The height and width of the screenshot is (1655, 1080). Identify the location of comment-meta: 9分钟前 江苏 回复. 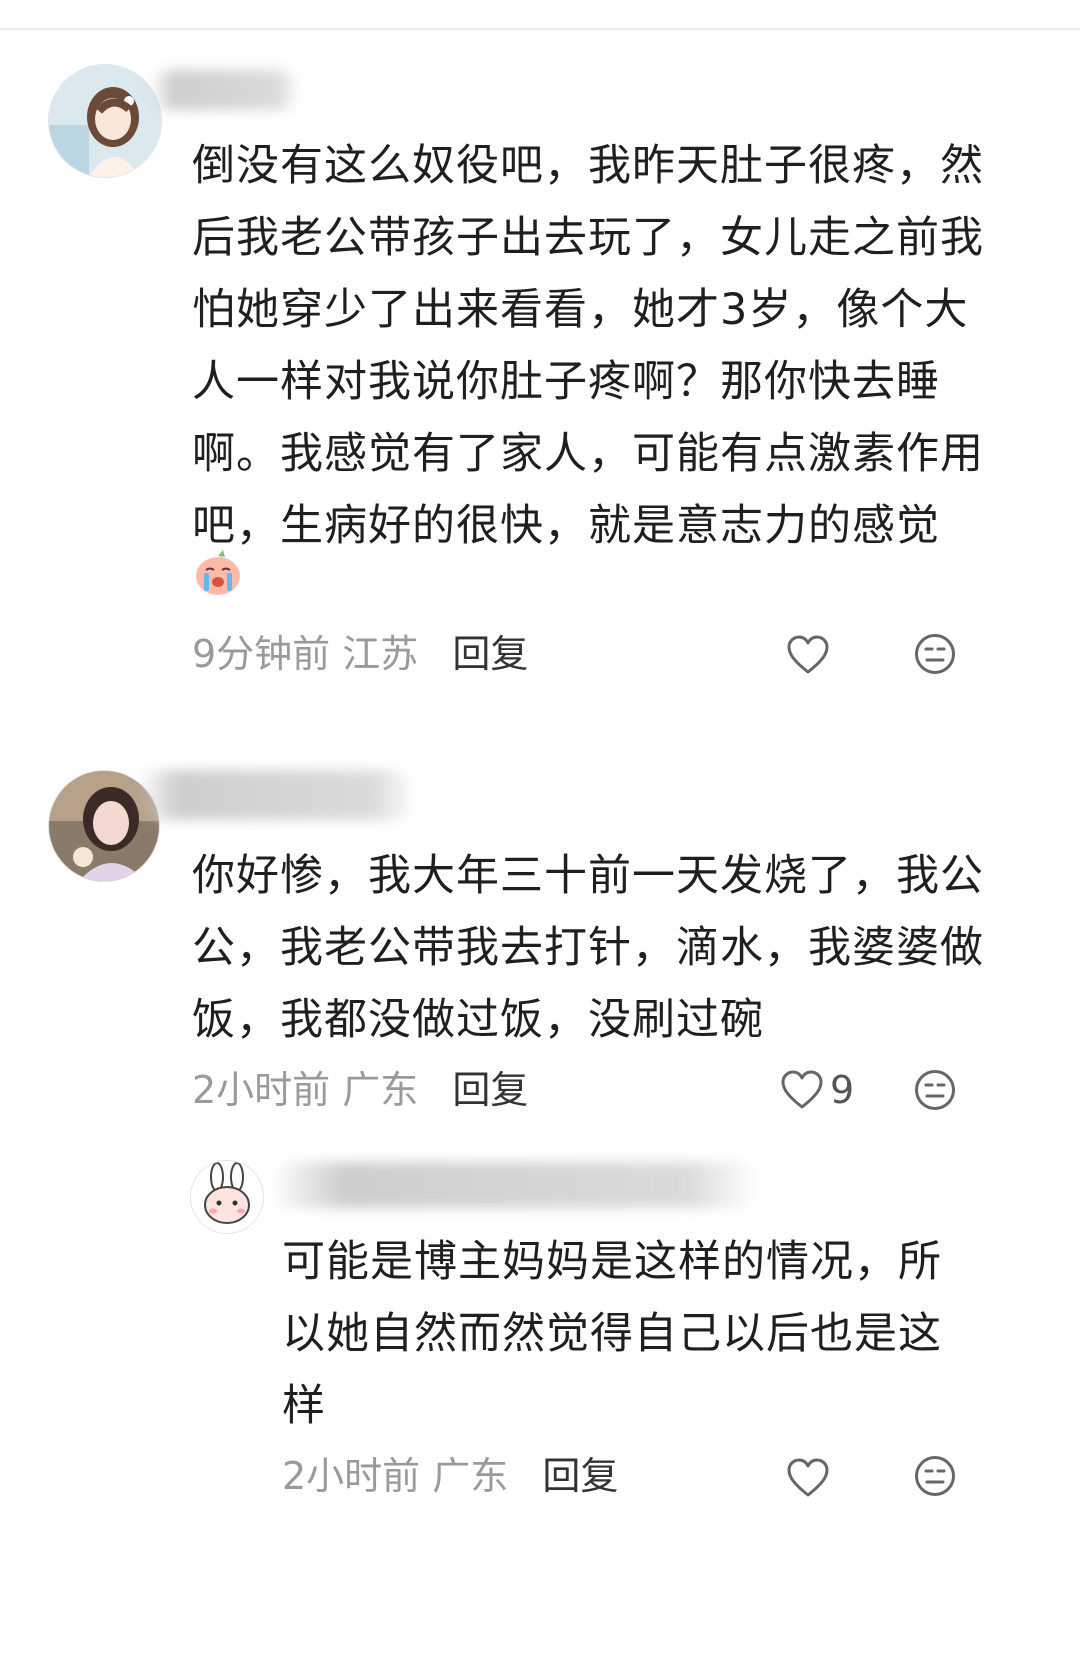
(360, 654).